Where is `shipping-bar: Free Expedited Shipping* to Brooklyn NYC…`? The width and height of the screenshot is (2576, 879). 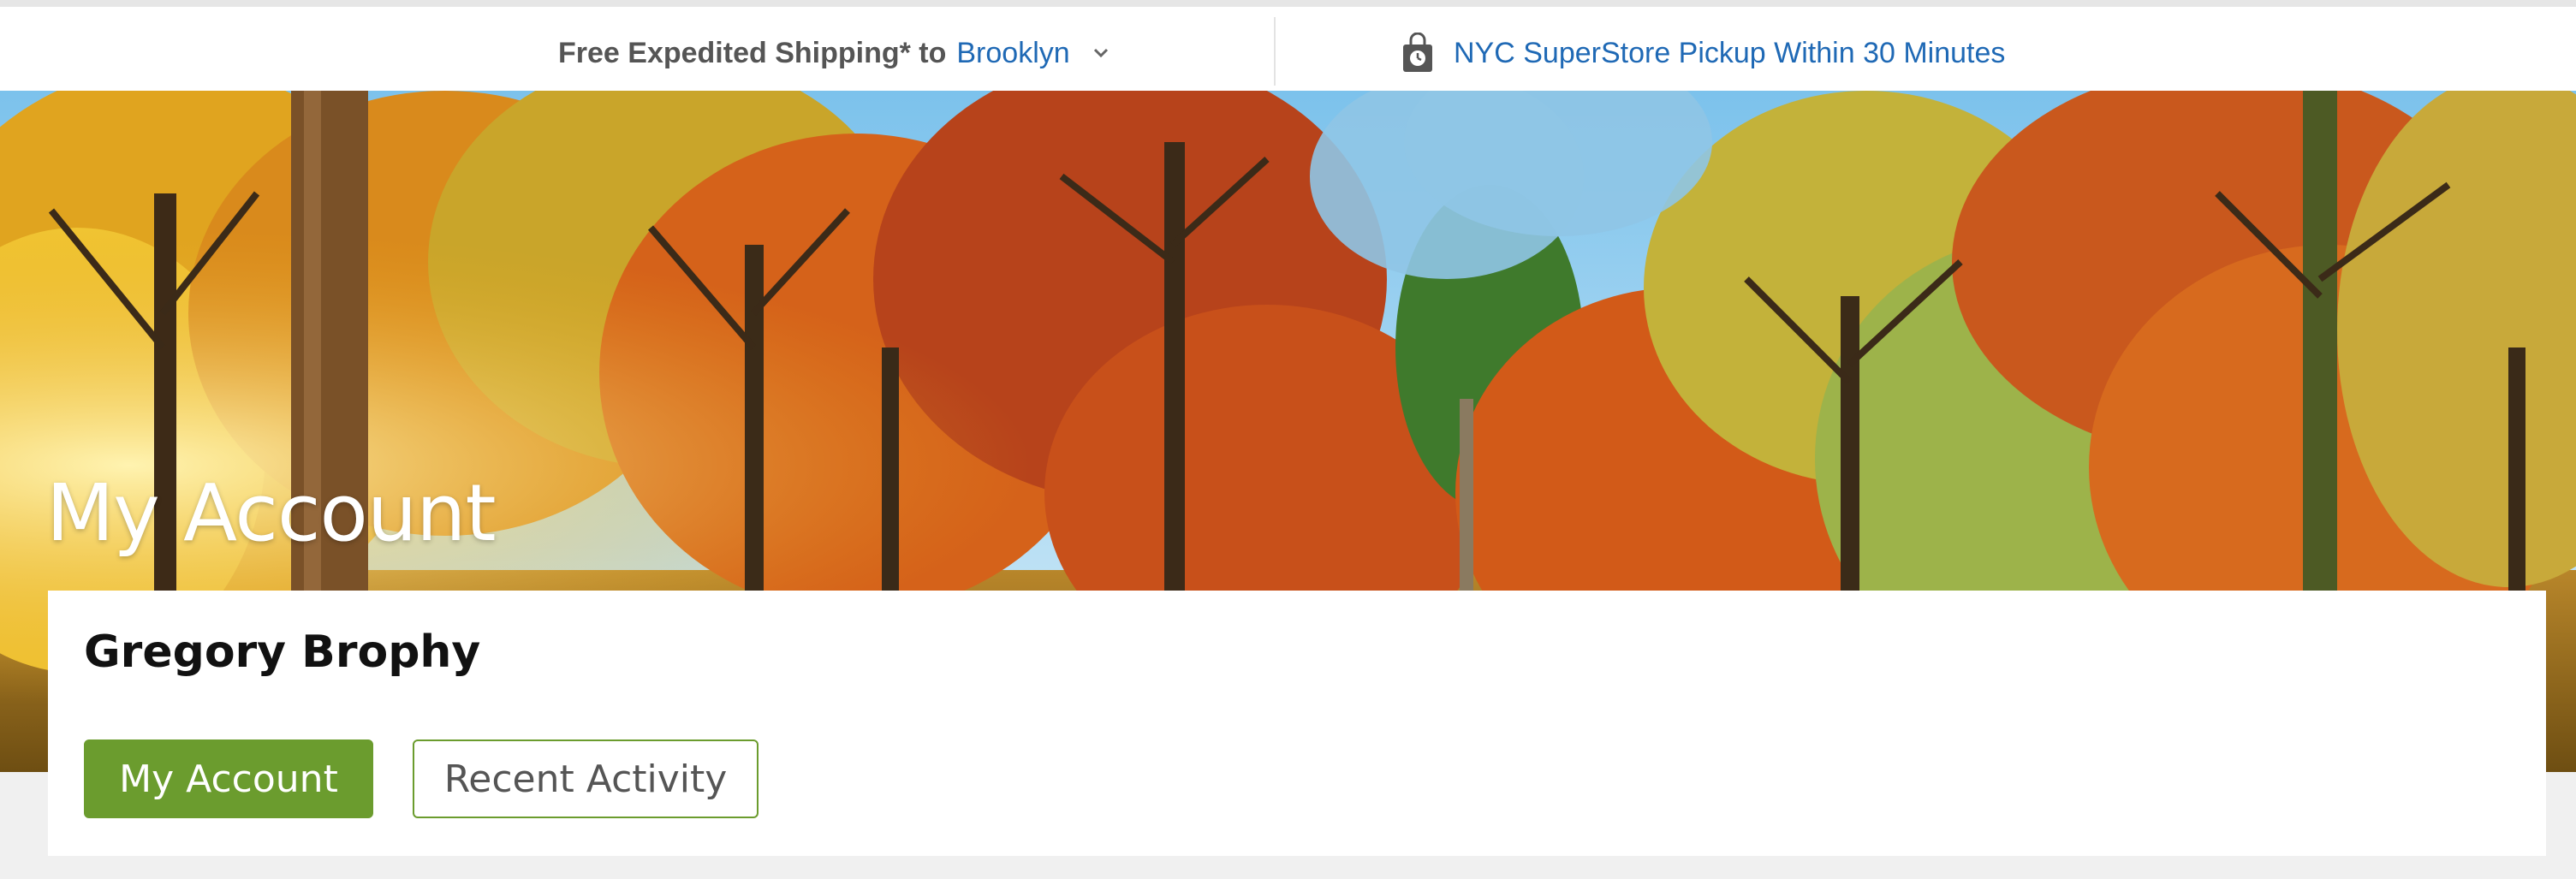
shipping-bar: Free Expedited Shipping* to Brooklyn NYC… is located at coordinates (1288, 45).